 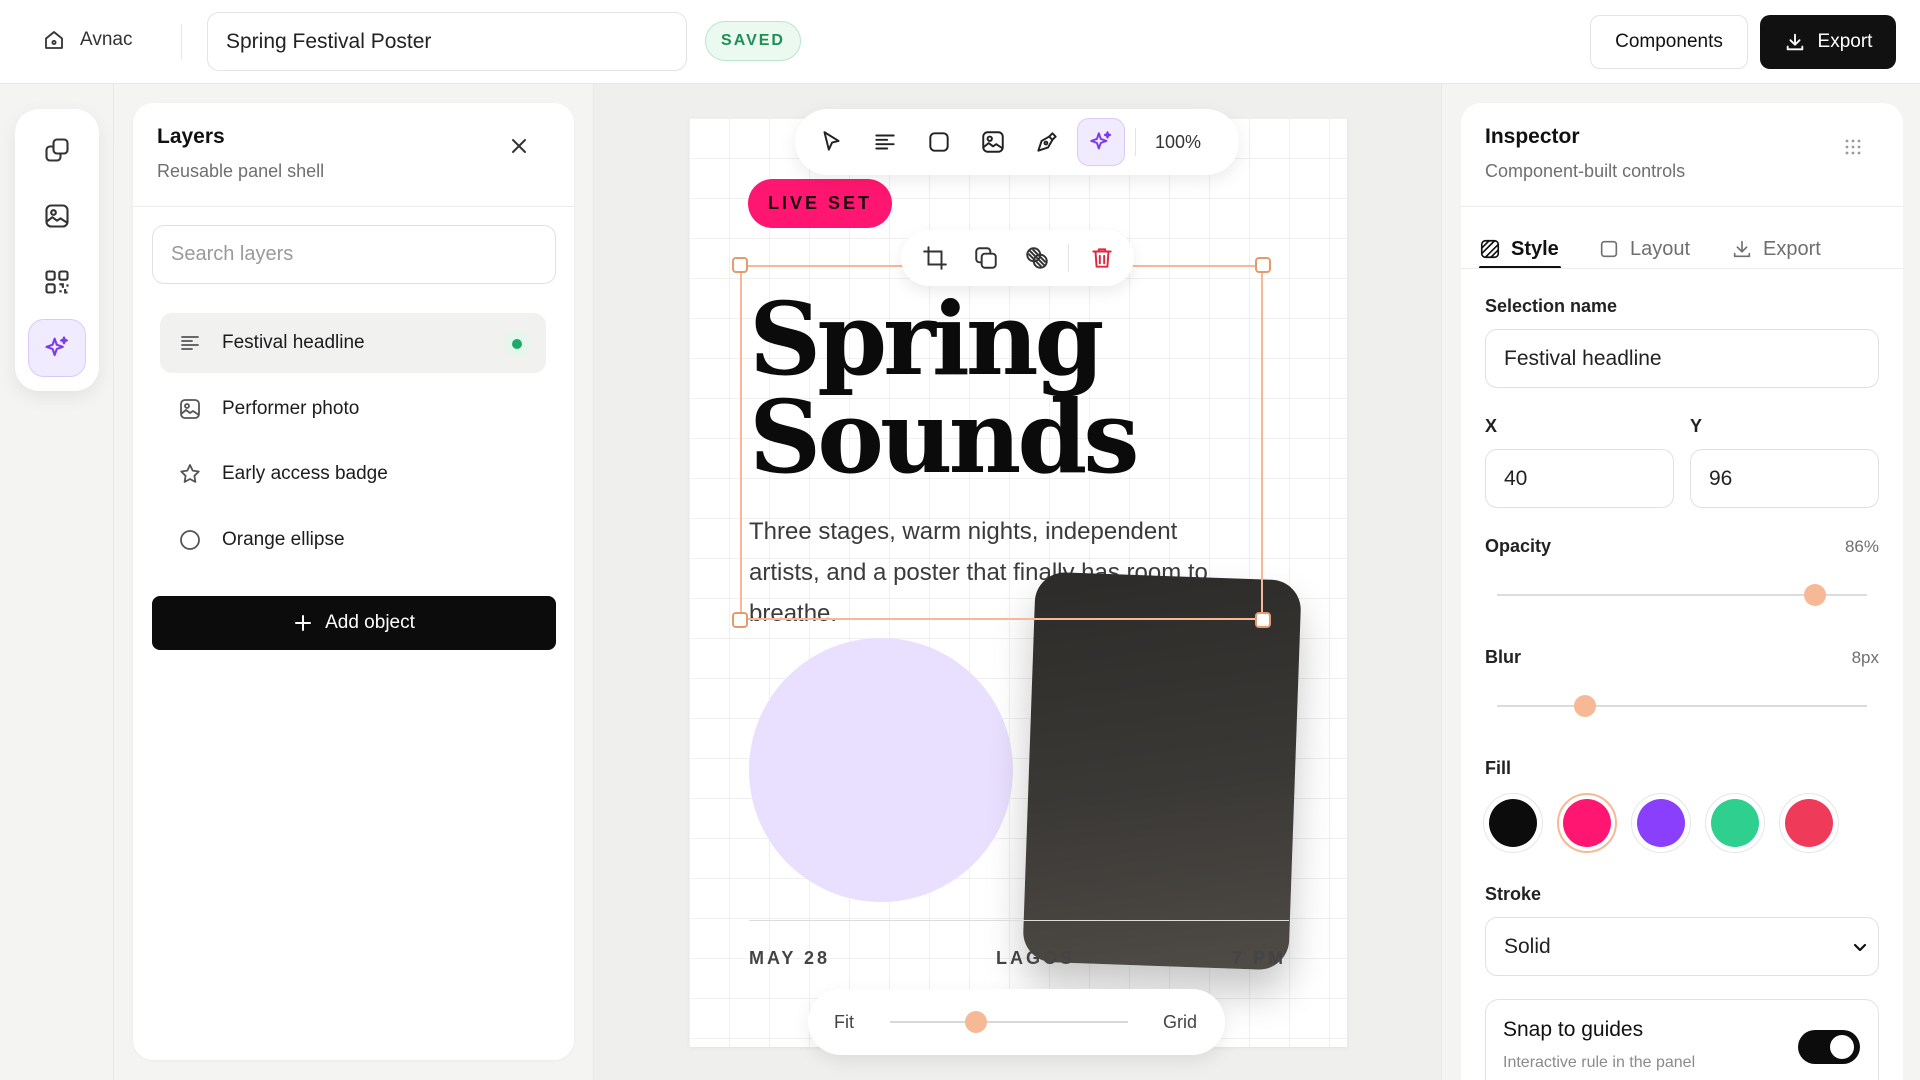 I want to click on layer-item-label: Performer photo, so click(x=291, y=408).